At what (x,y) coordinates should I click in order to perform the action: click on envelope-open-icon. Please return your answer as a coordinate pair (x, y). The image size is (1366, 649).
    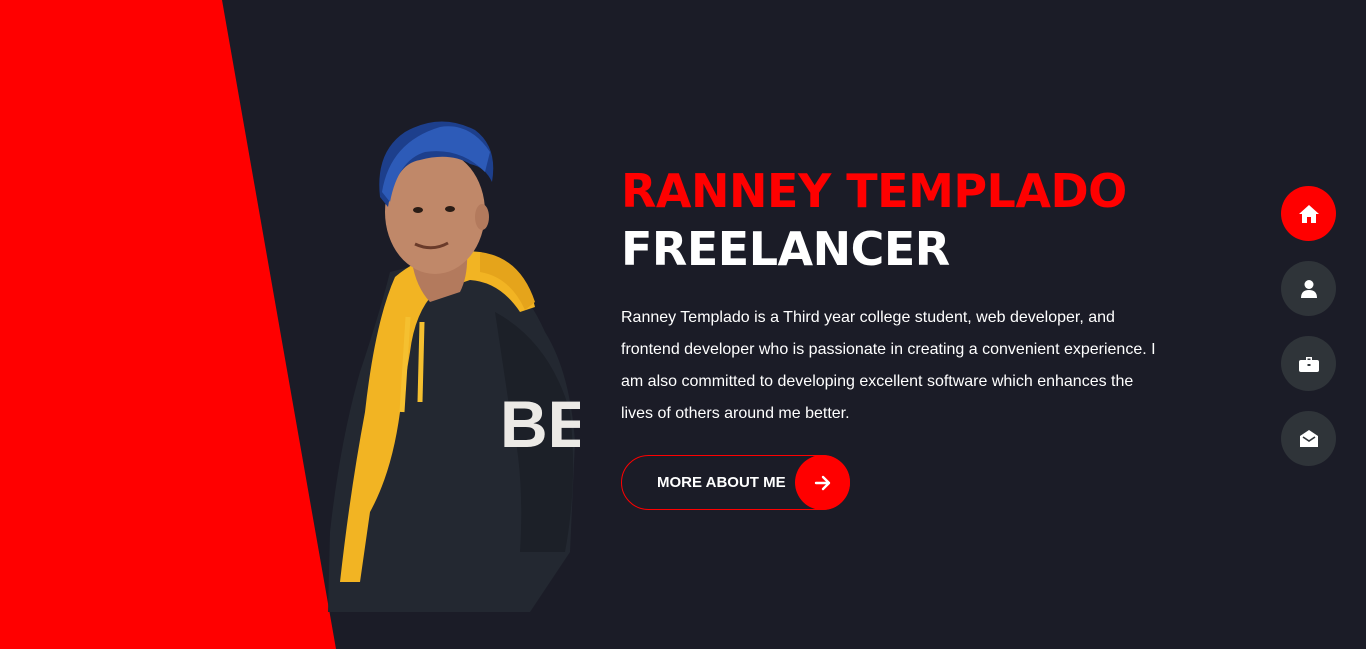
    Looking at the image, I should click on (1308, 438).